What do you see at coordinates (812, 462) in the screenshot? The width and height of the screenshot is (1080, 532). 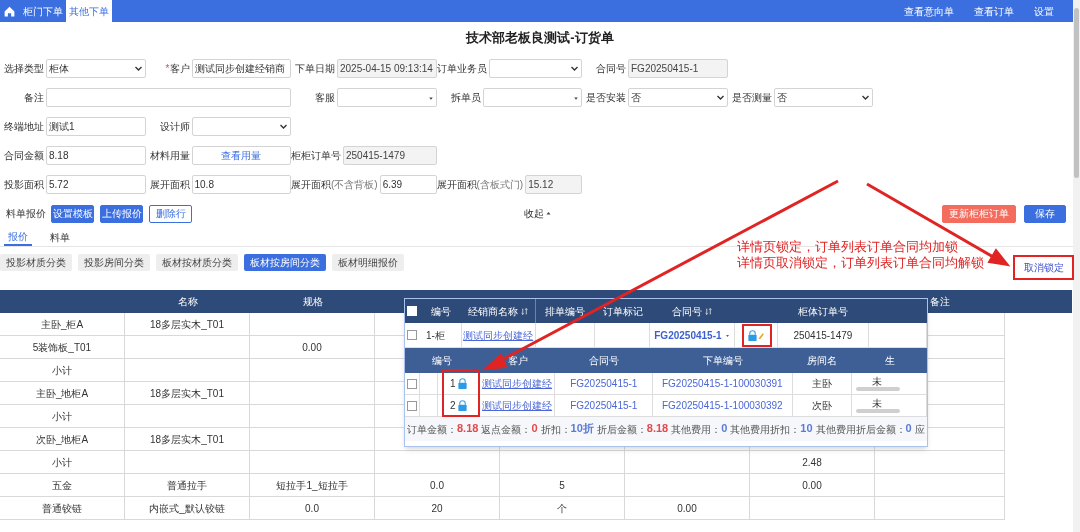 I see `table-cell: 2.48` at bounding box center [812, 462].